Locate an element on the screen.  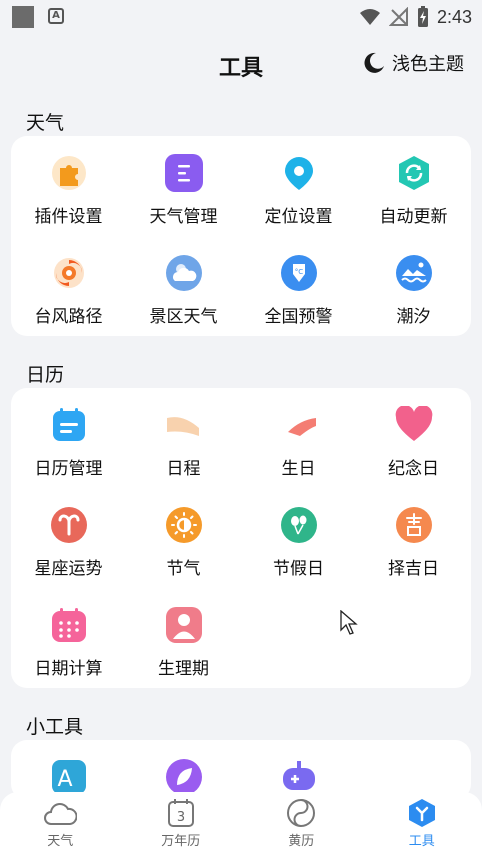
status-bar: A 2:43 is located at coordinates (241, 17).